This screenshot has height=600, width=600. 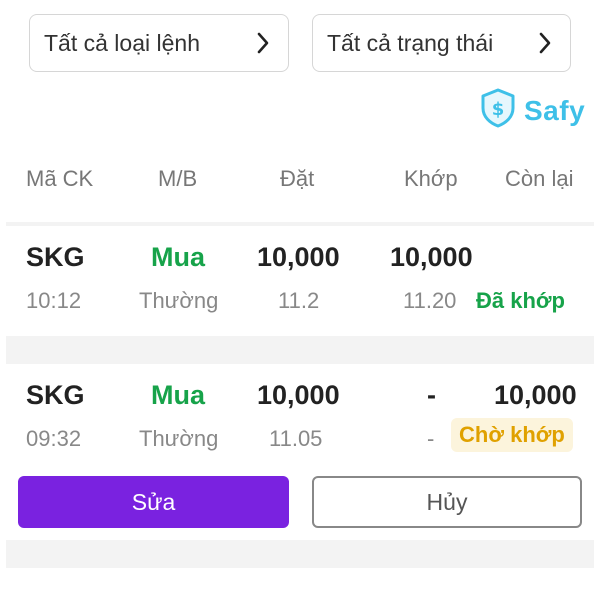 I want to click on column-placed: Đặt, so click(x=297, y=178).